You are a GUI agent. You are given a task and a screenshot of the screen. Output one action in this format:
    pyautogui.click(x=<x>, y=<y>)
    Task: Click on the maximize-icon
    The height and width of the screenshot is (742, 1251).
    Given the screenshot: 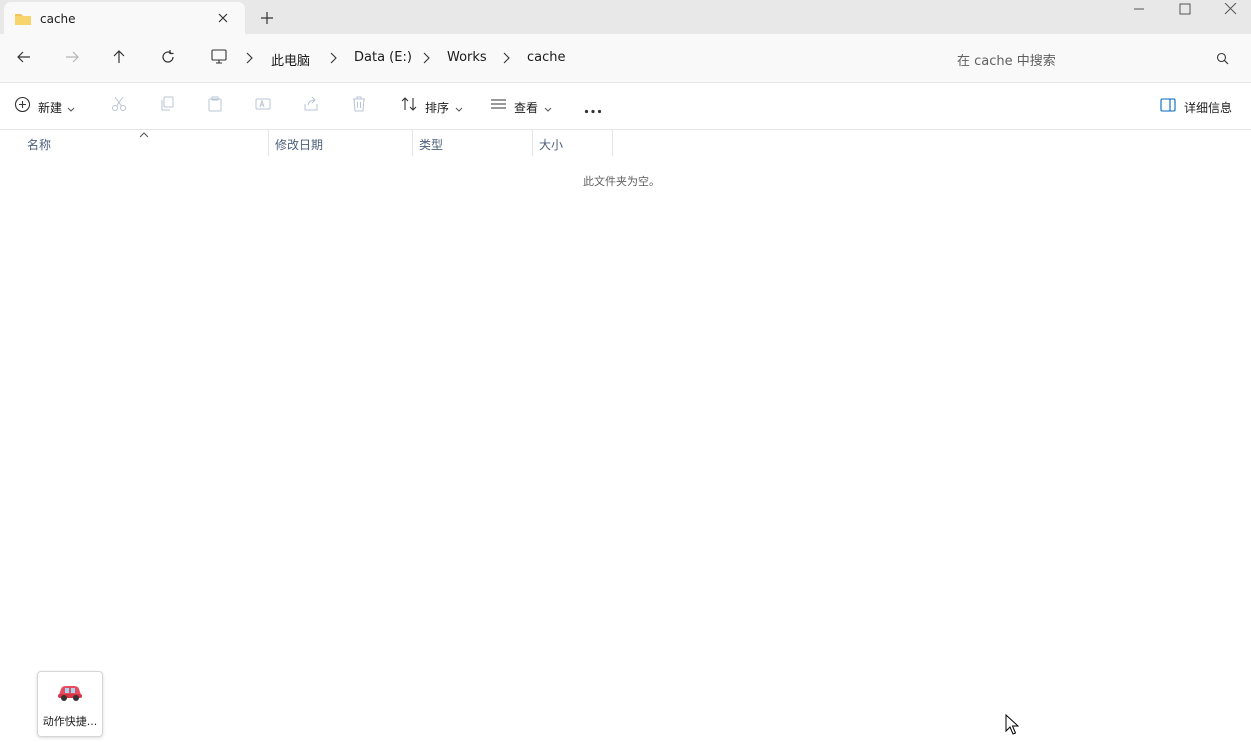 What is the action you would take?
    pyautogui.click(x=1185, y=13)
    